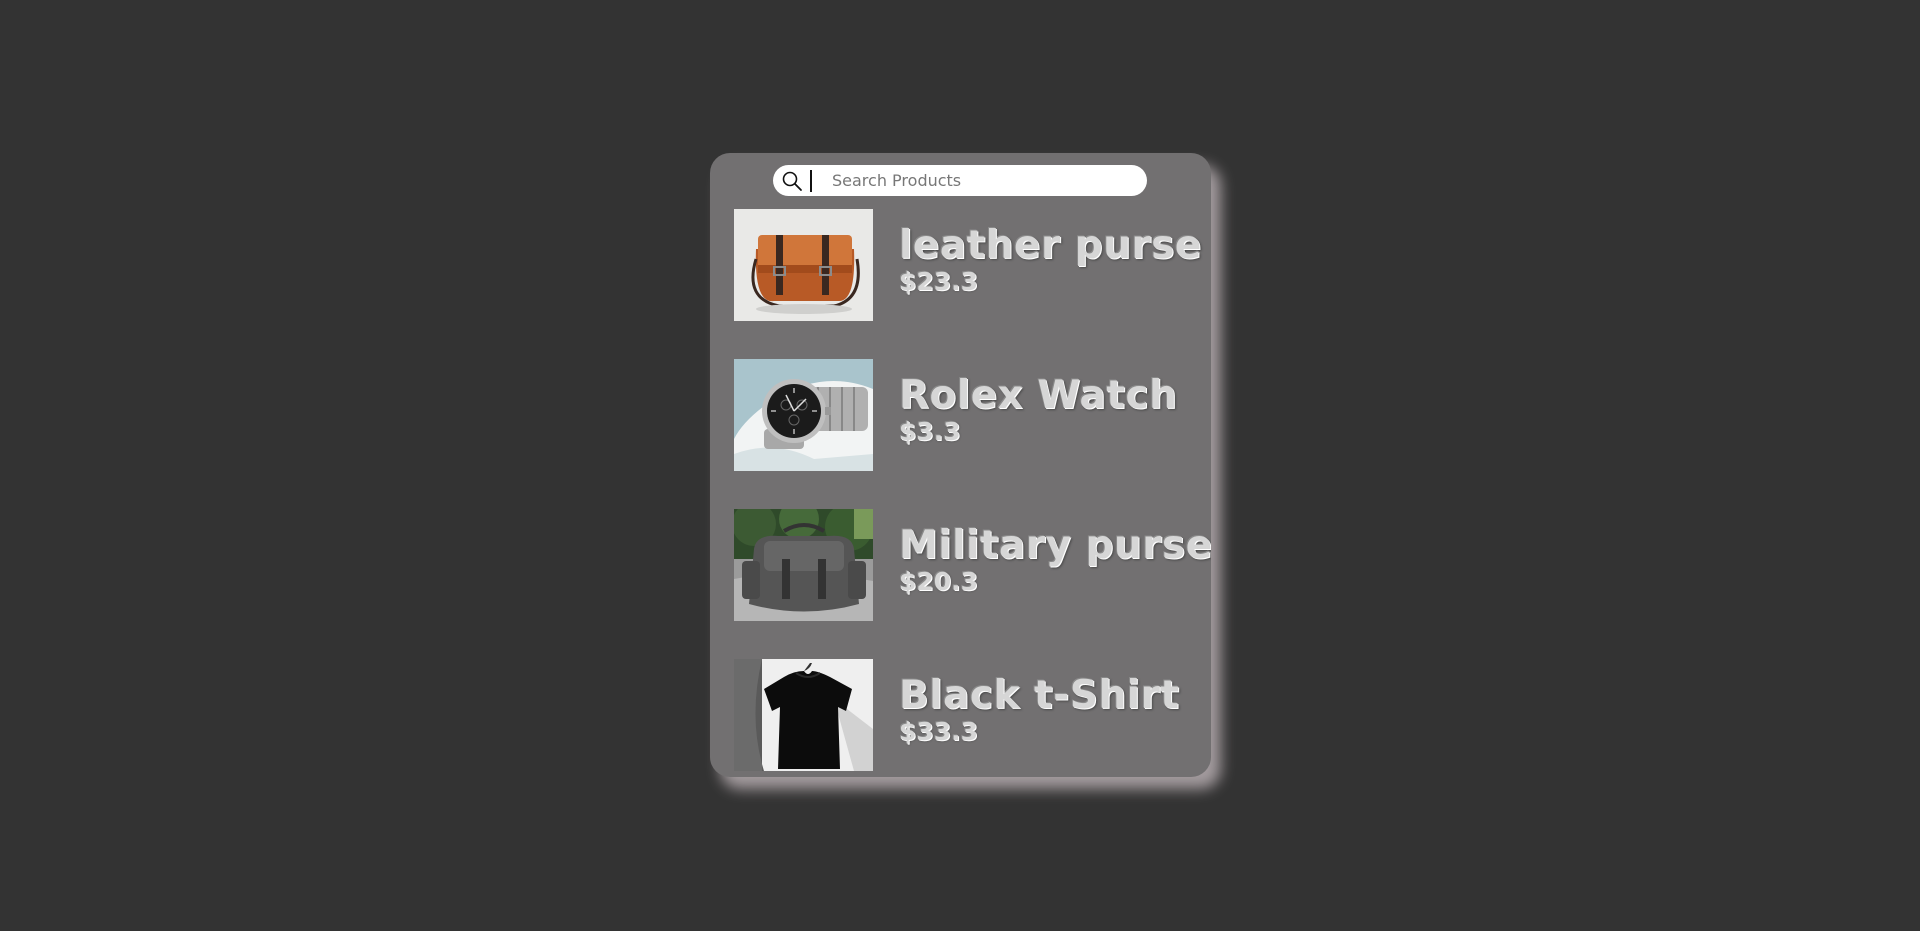  What do you see at coordinates (939, 281) in the screenshot?
I see `product-price: $23.3` at bounding box center [939, 281].